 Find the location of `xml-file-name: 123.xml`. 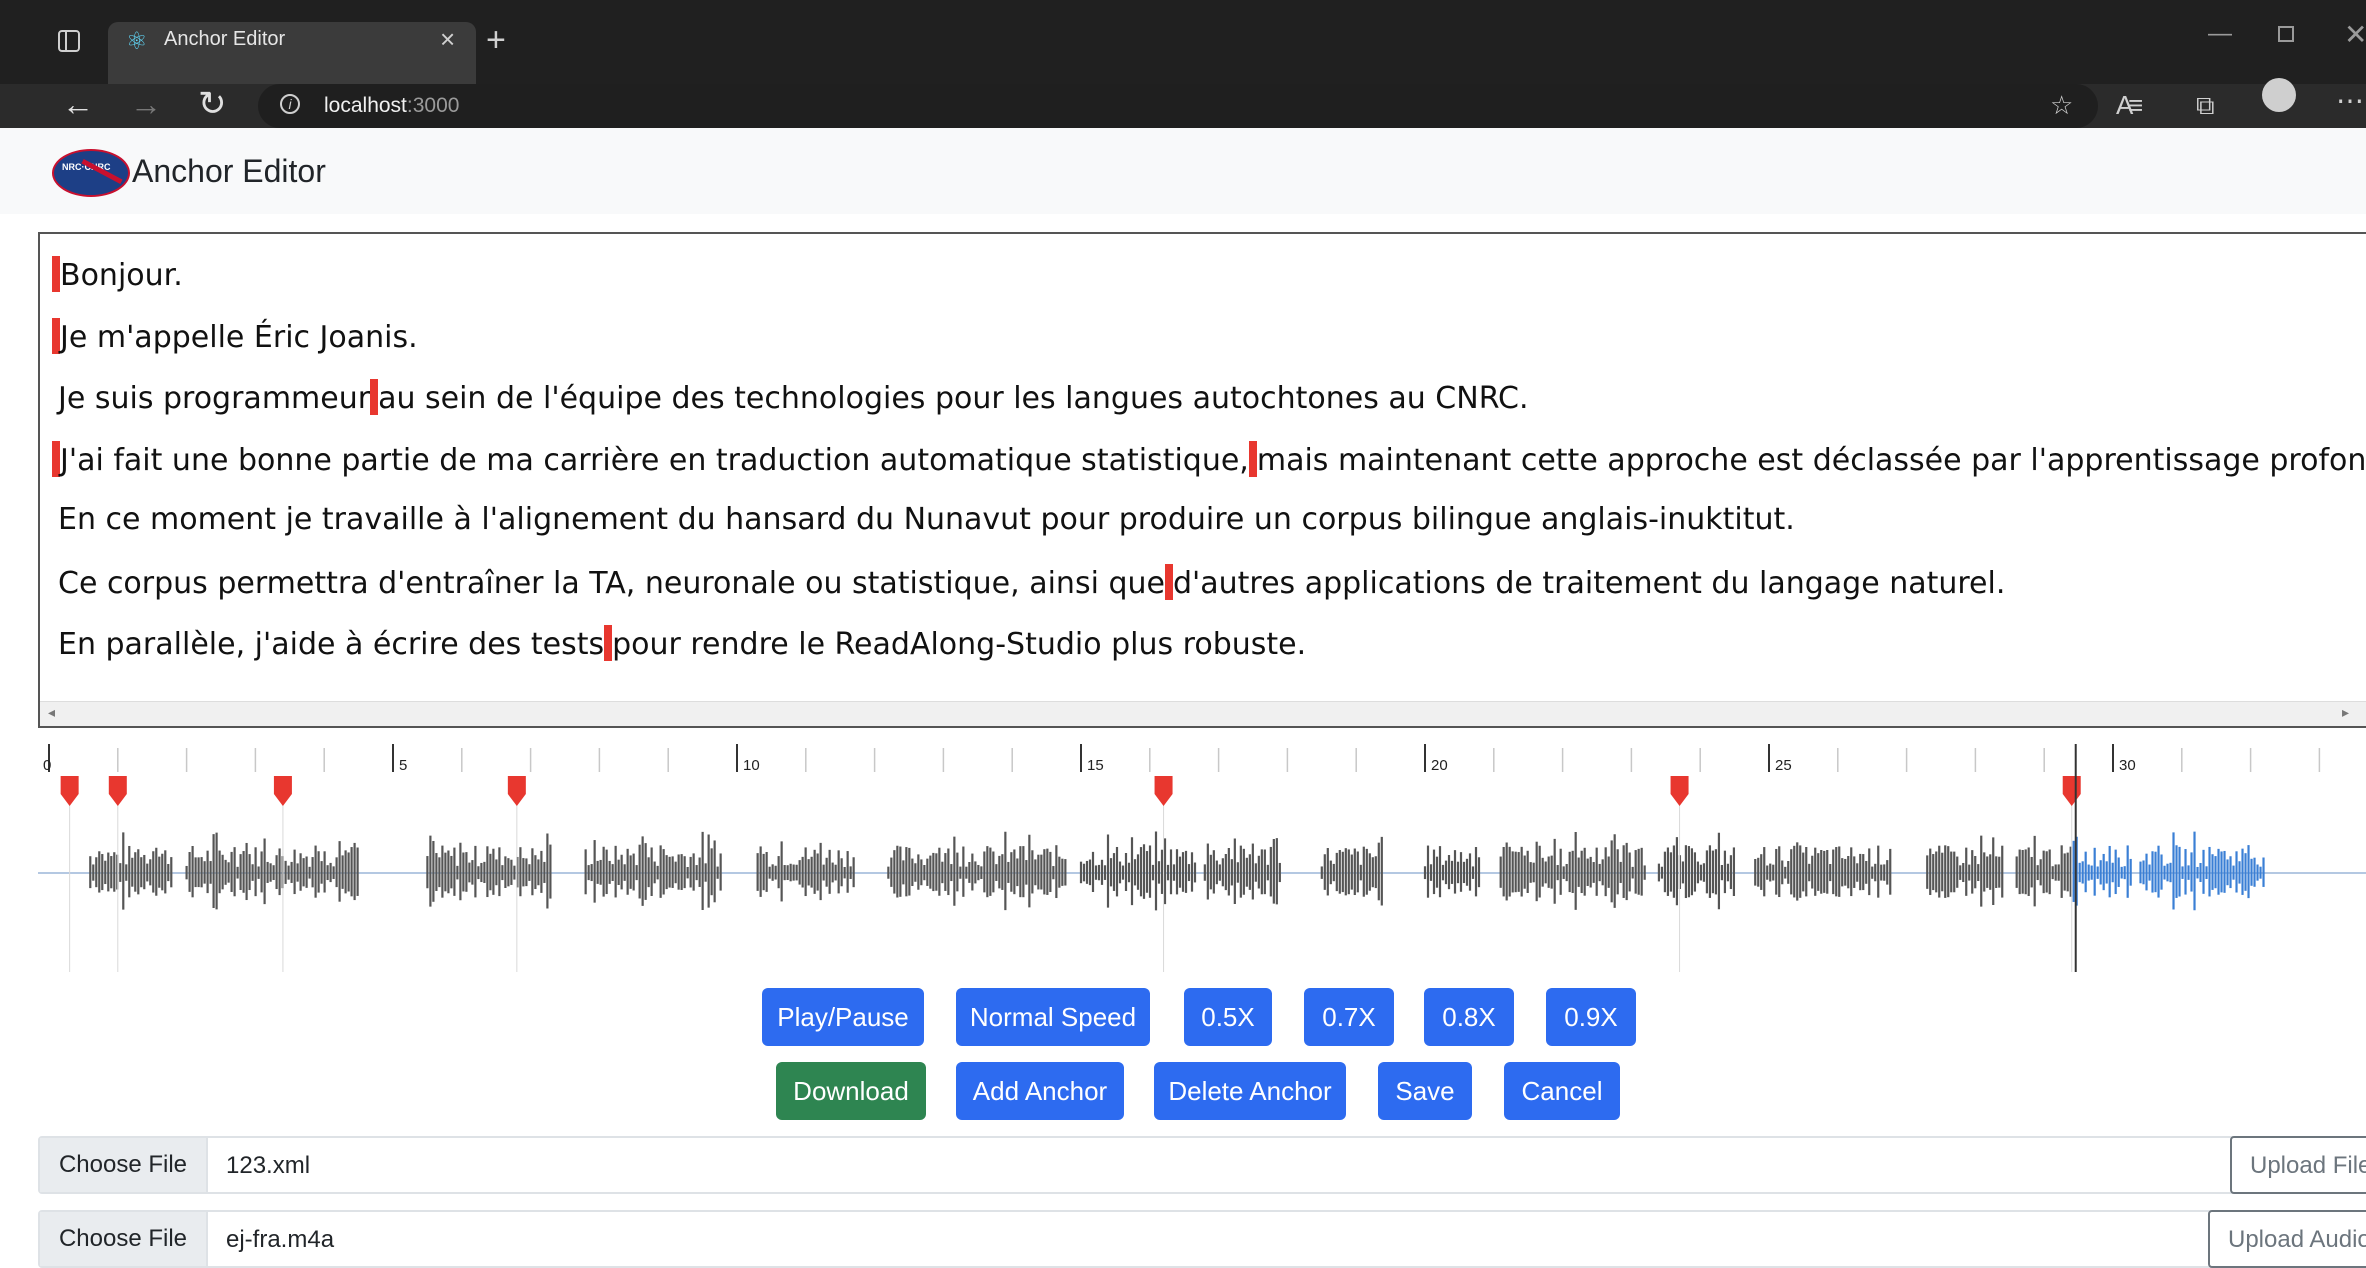

xml-file-name: 123.xml is located at coordinates (268, 1165).